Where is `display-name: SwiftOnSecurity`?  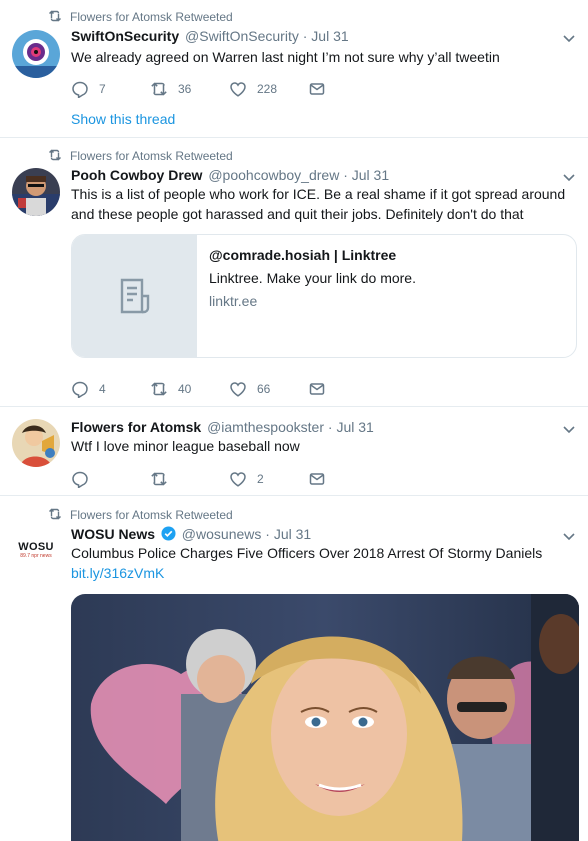 display-name: SwiftOnSecurity is located at coordinates (125, 36).